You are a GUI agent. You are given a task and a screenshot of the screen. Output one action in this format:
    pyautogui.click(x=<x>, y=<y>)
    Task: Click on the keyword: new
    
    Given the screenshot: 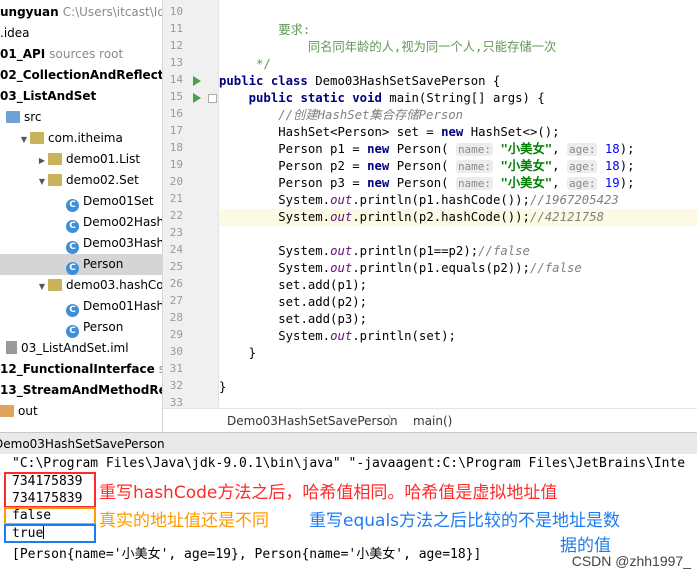 What is the action you would take?
    pyautogui.click(x=456, y=132)
    